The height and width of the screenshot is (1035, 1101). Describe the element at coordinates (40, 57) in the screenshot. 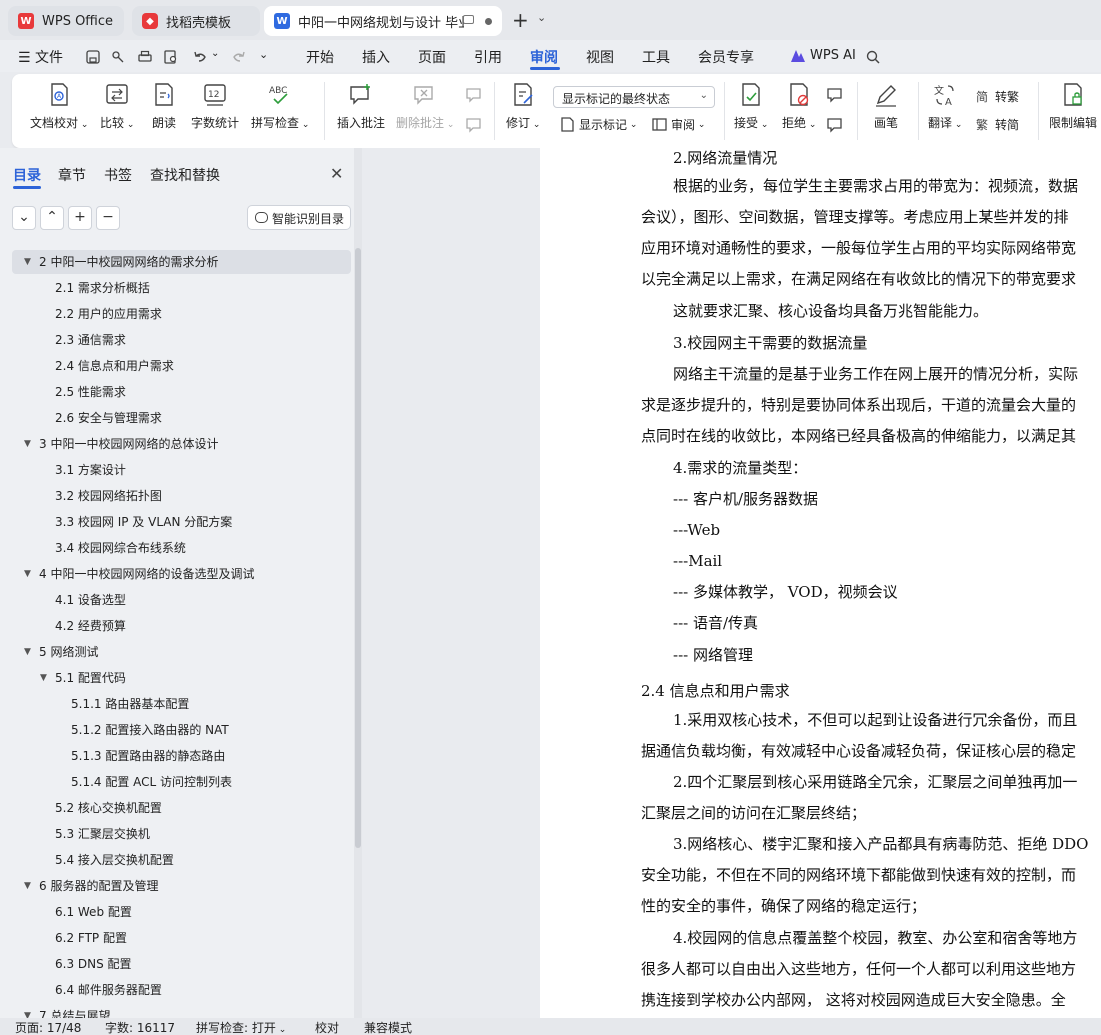

I see `file-menu: ☰ 文件` at that location.